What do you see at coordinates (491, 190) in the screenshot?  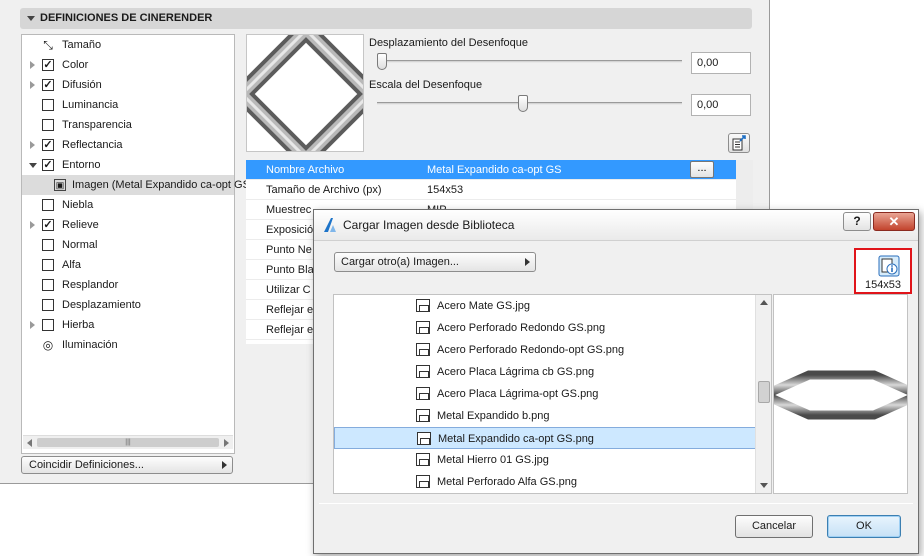 I see `property-row: Tamaño de Archivo (px) 154x53` at bounding box center [491, 190].